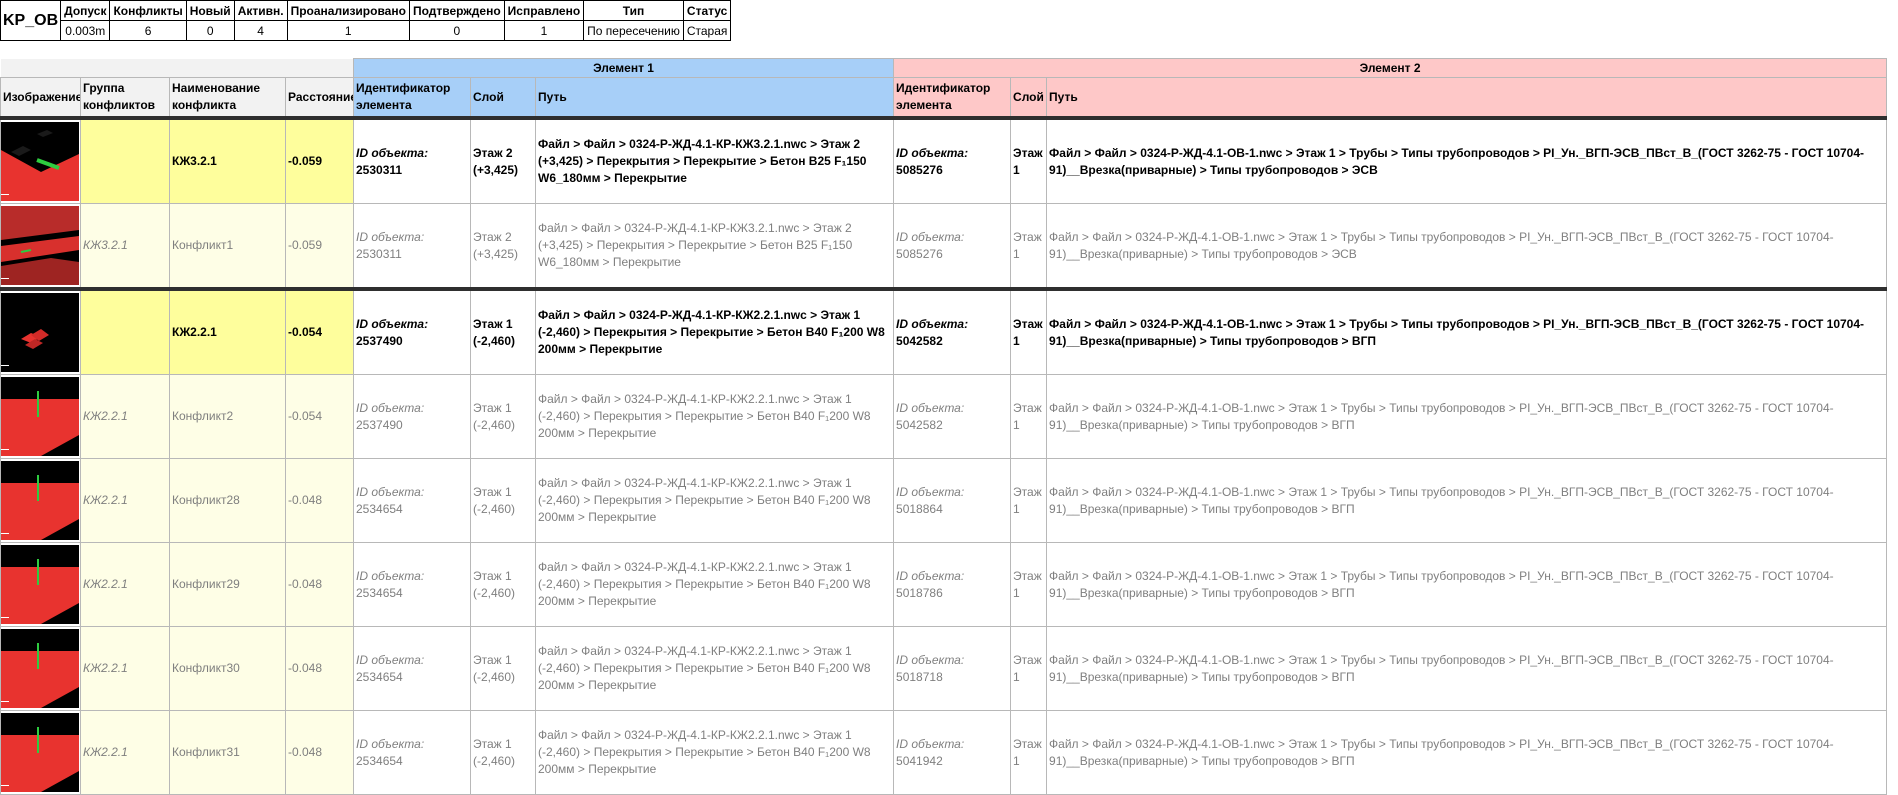 This screenshot has height=795, width=1898. What do you see at coordinates (952, 416) in the screenshot?
I see `e2-id-cell: ID объекта: 5042582` at bounding box center [952, 416].